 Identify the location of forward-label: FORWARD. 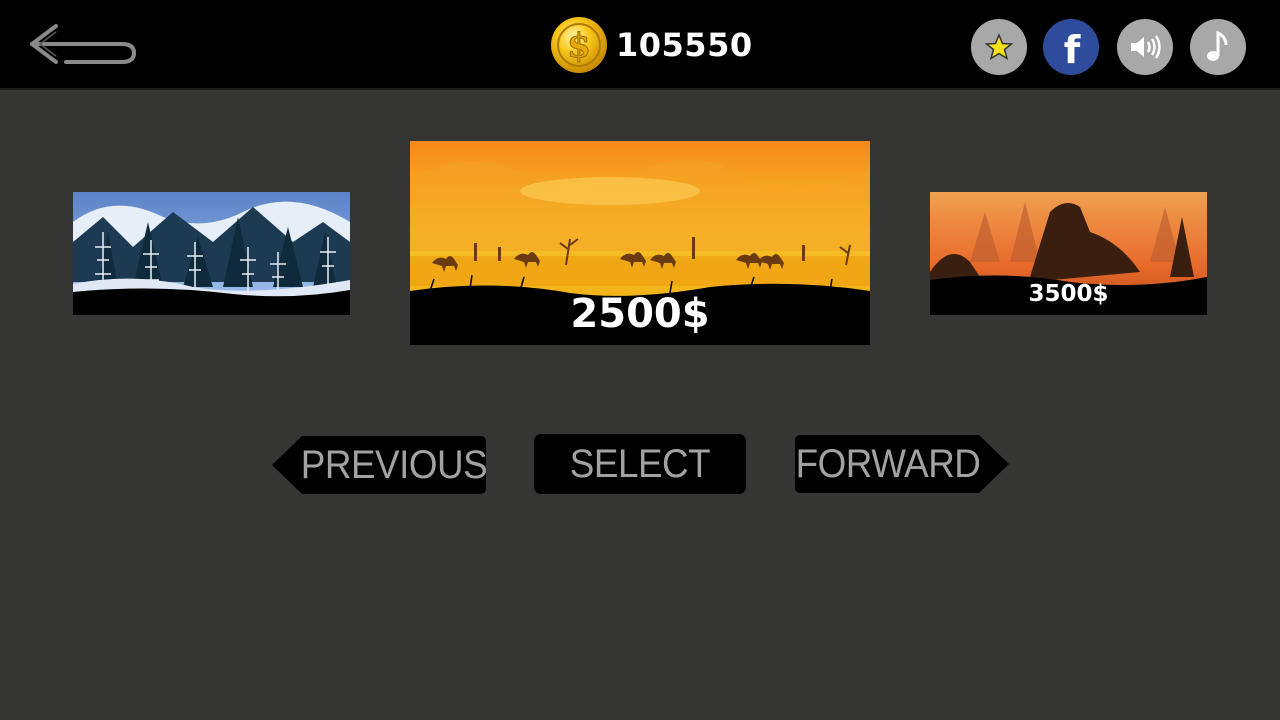
(888, 463).